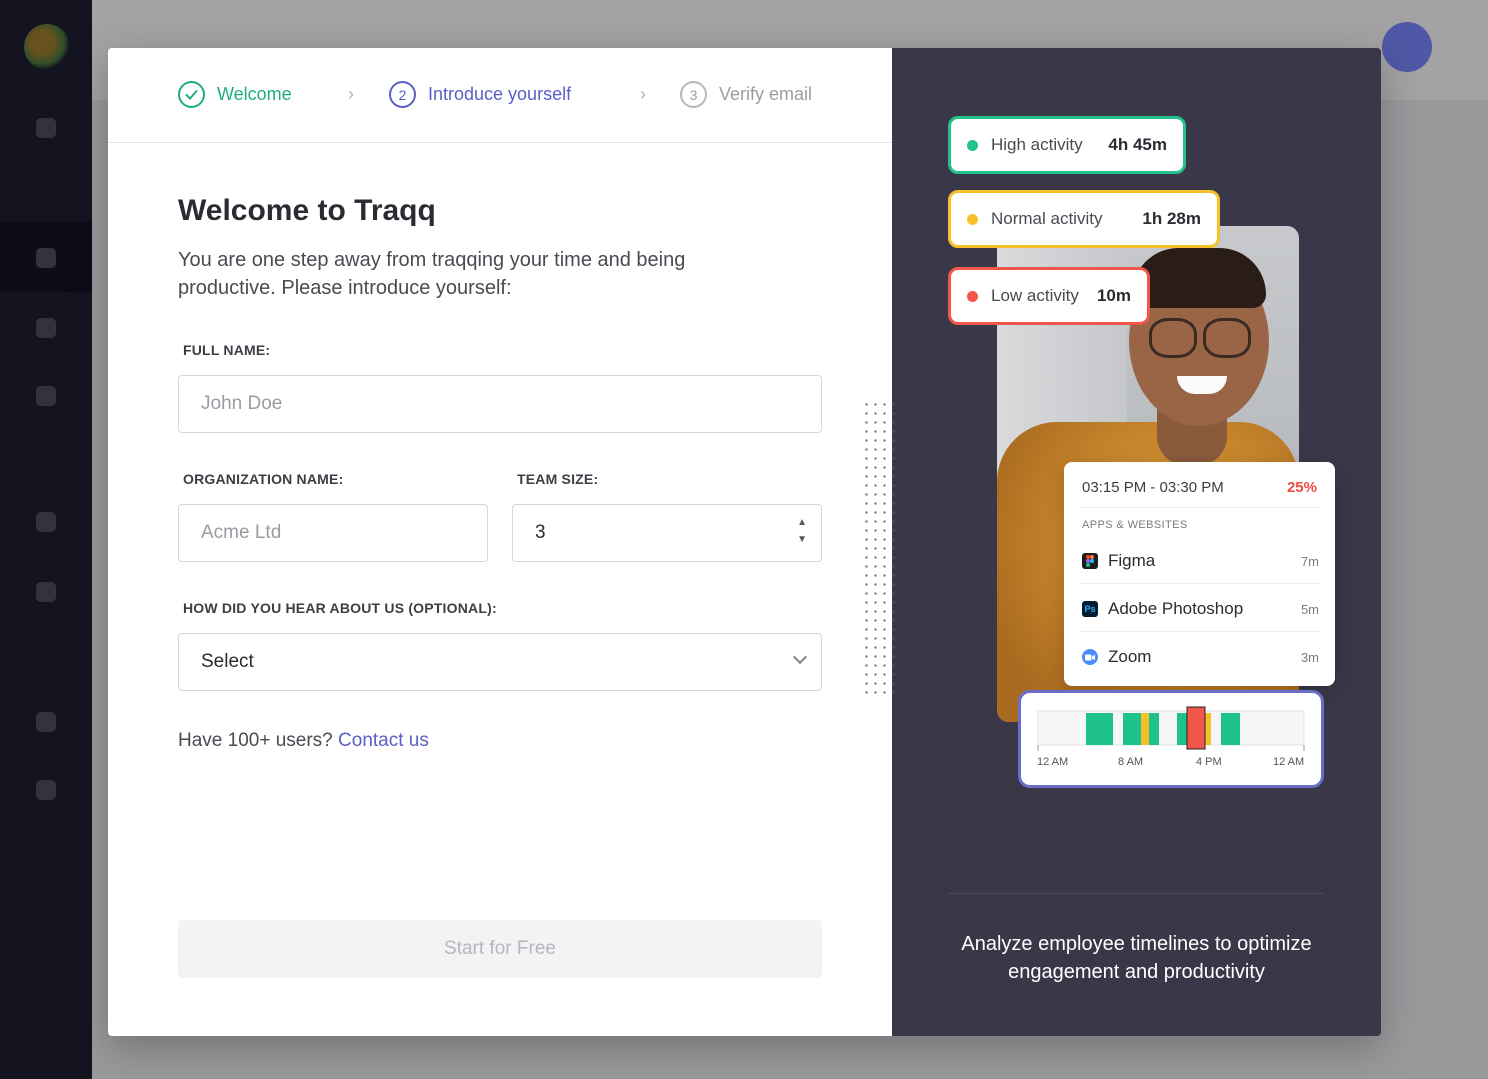  Describe the element at coordinates (802, 539) in the screenshot. I see `caret-down-icon: ▼` at that location.